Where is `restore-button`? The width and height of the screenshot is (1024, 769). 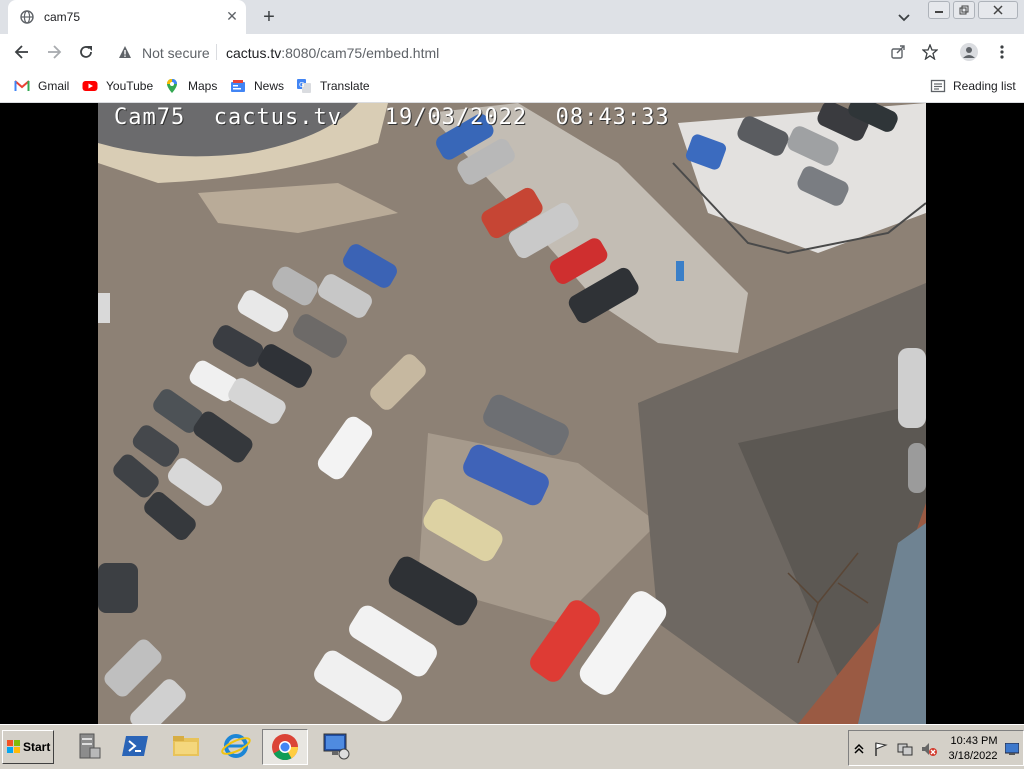 restore-button is located at coordinates (964, 10).